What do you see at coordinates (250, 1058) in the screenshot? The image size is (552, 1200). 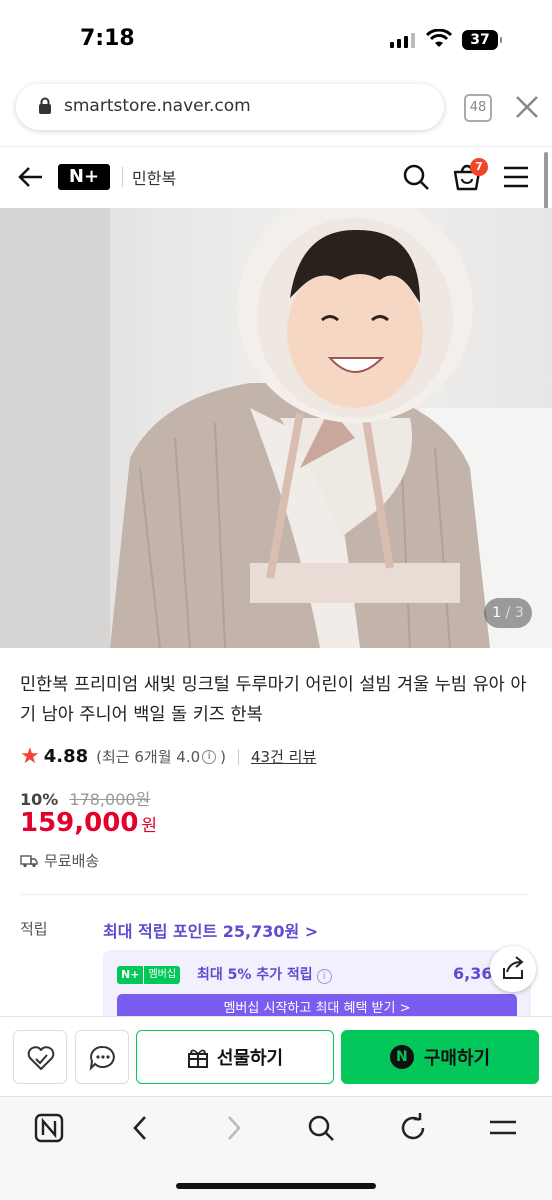 I see `gift-label: 선물하기` at bounding box center [250, 1058].